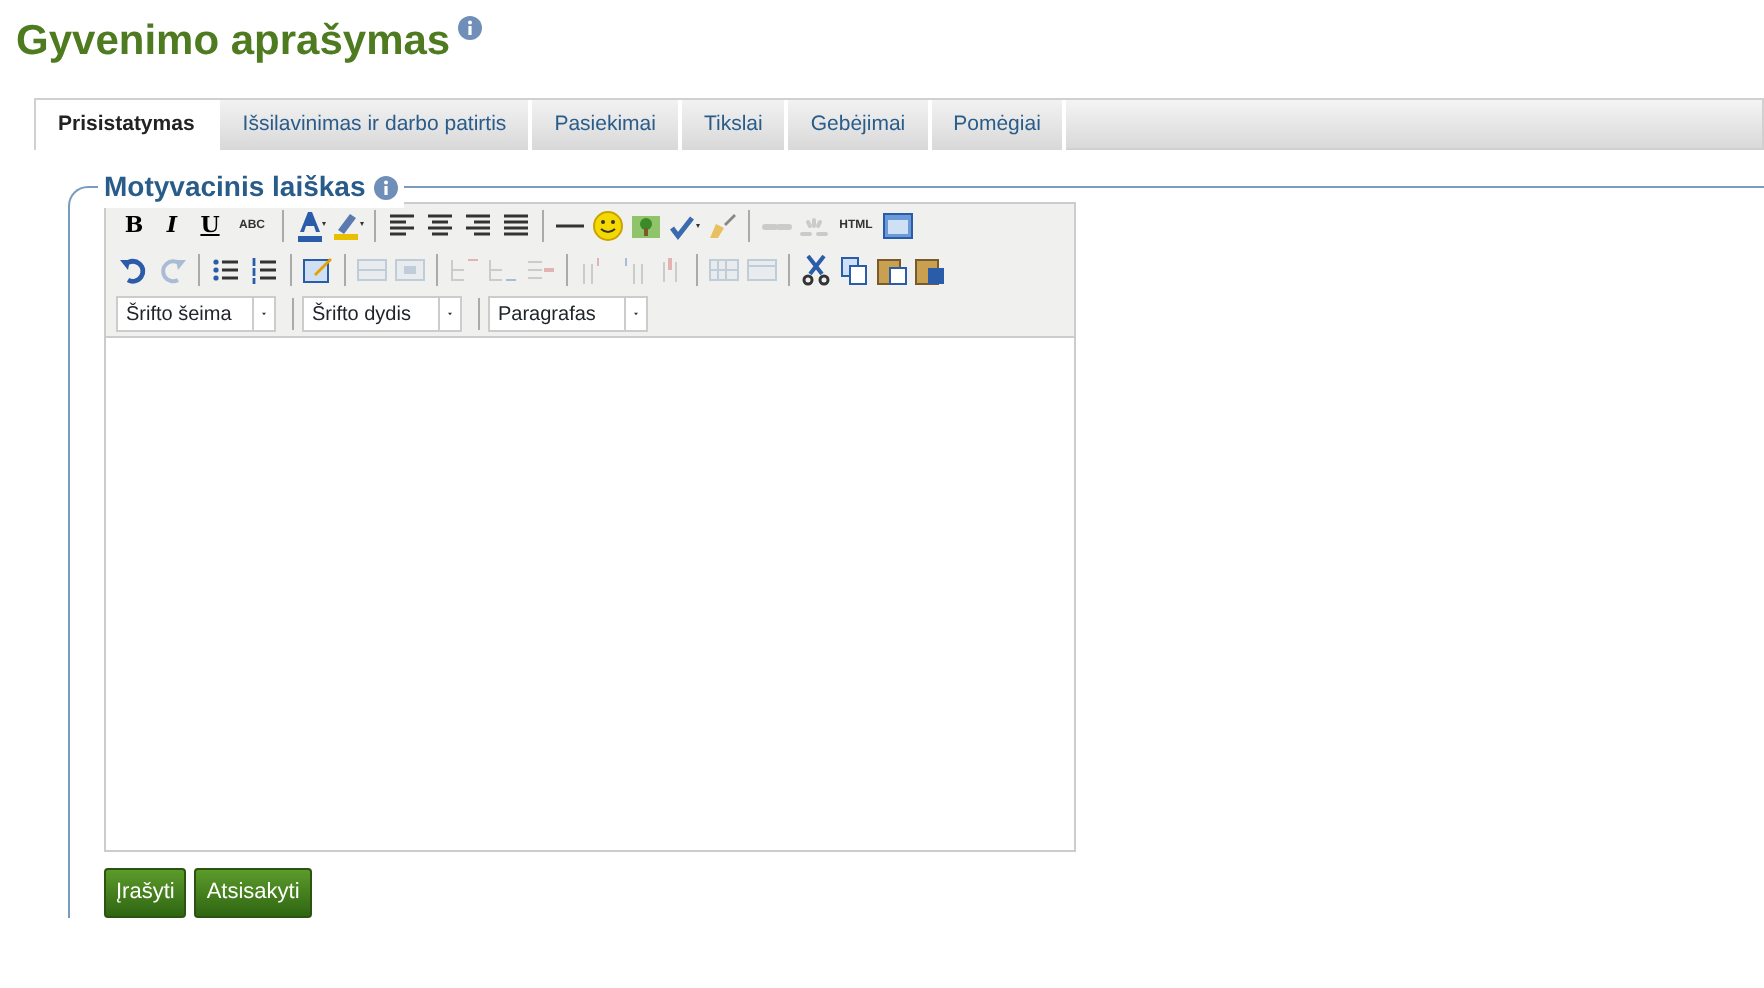  I want to click on horizontal-rule-icon, so click(570, 226).